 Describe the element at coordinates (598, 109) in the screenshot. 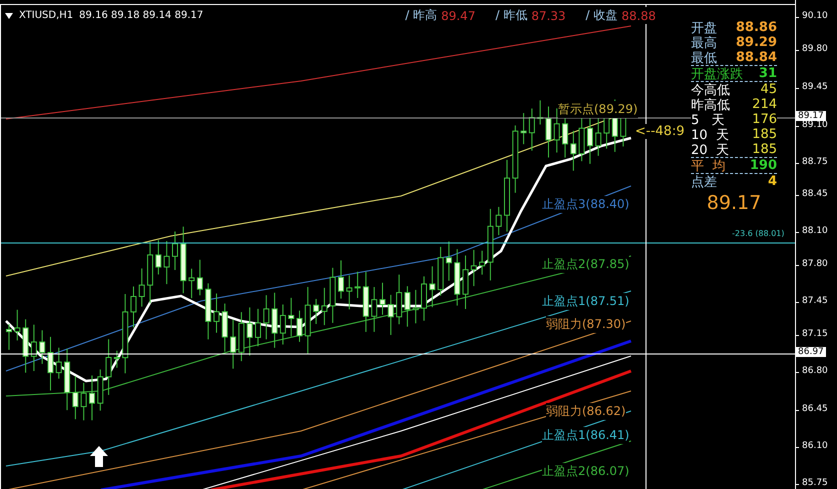

I see `level-label: 暂示点(89.29)` at that location.